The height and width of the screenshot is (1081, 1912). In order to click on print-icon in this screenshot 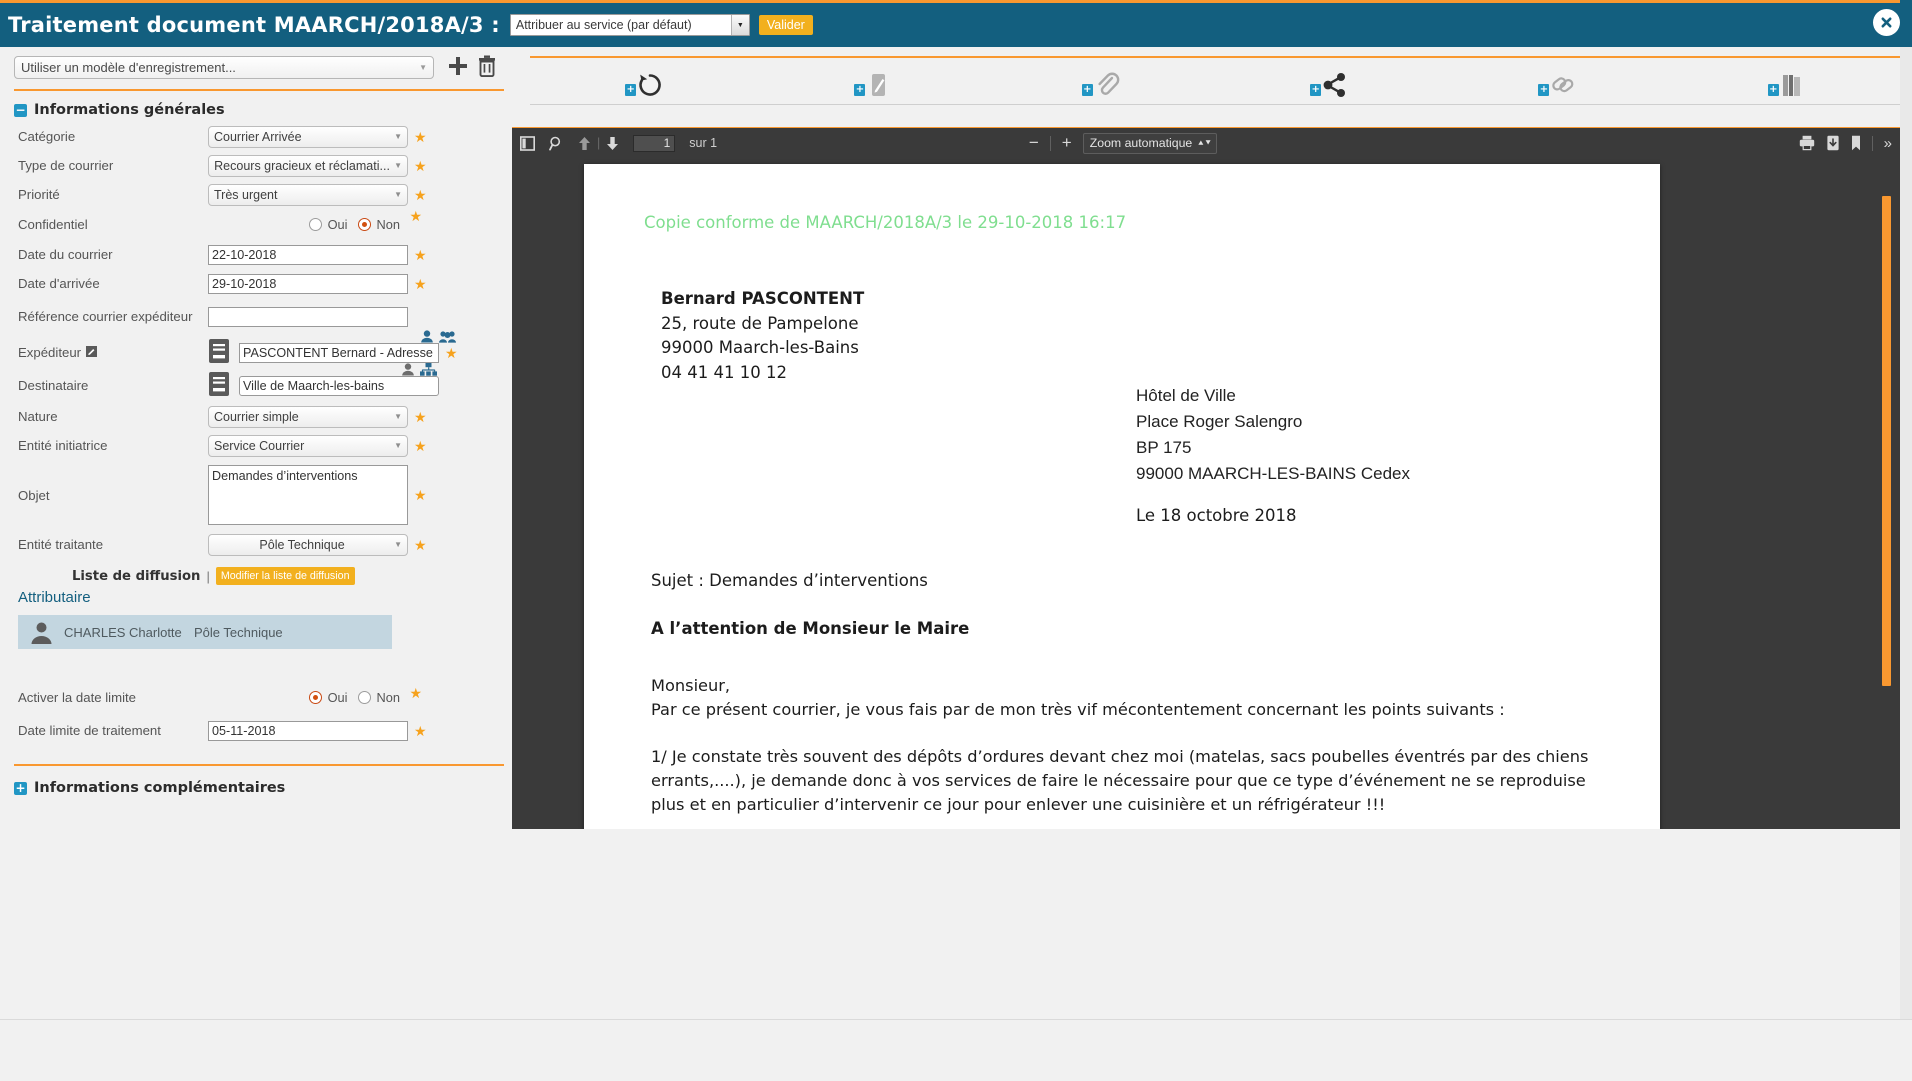, I will do `click(1806, 143)`.